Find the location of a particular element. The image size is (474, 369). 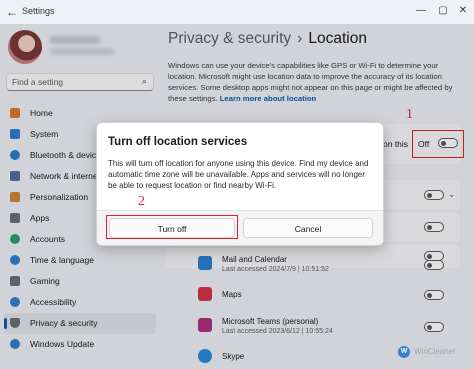

watermark-text: WinCleaner is located at coordinates (435, 351).